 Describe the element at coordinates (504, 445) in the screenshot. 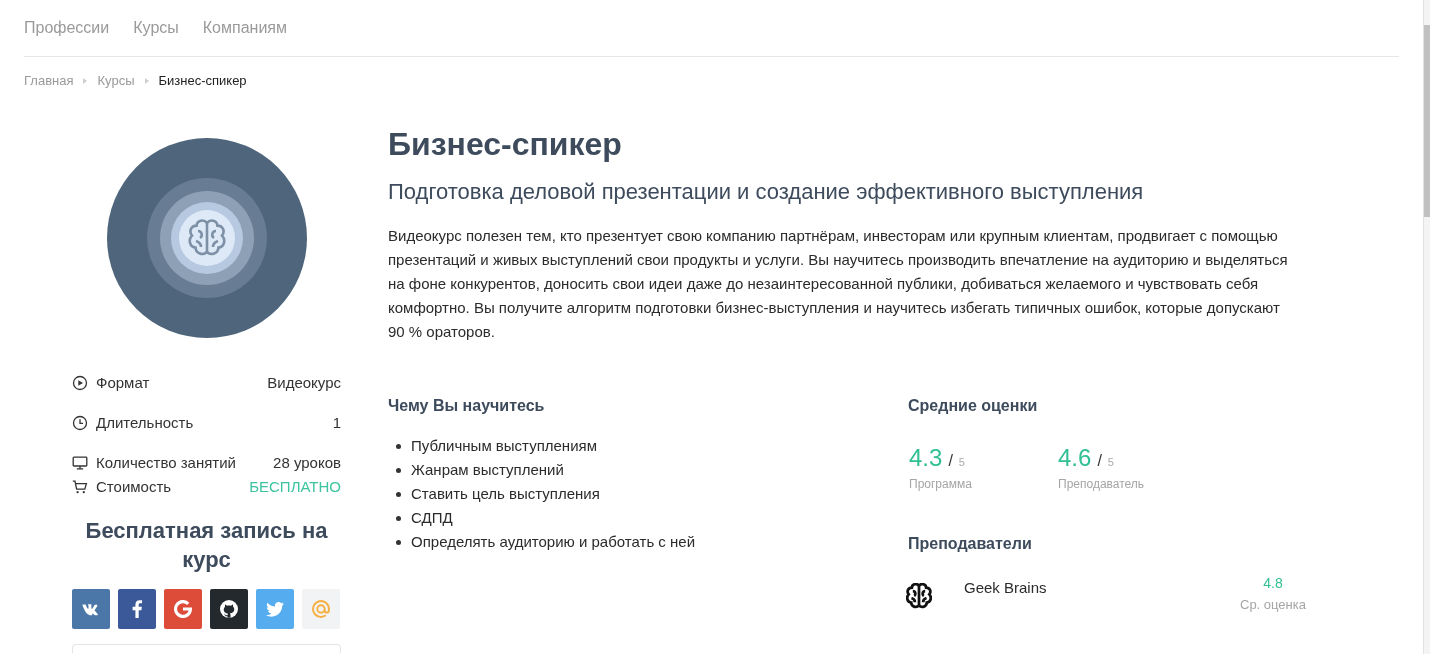

I see `learning-item: Публичным выступлениям` at that location.